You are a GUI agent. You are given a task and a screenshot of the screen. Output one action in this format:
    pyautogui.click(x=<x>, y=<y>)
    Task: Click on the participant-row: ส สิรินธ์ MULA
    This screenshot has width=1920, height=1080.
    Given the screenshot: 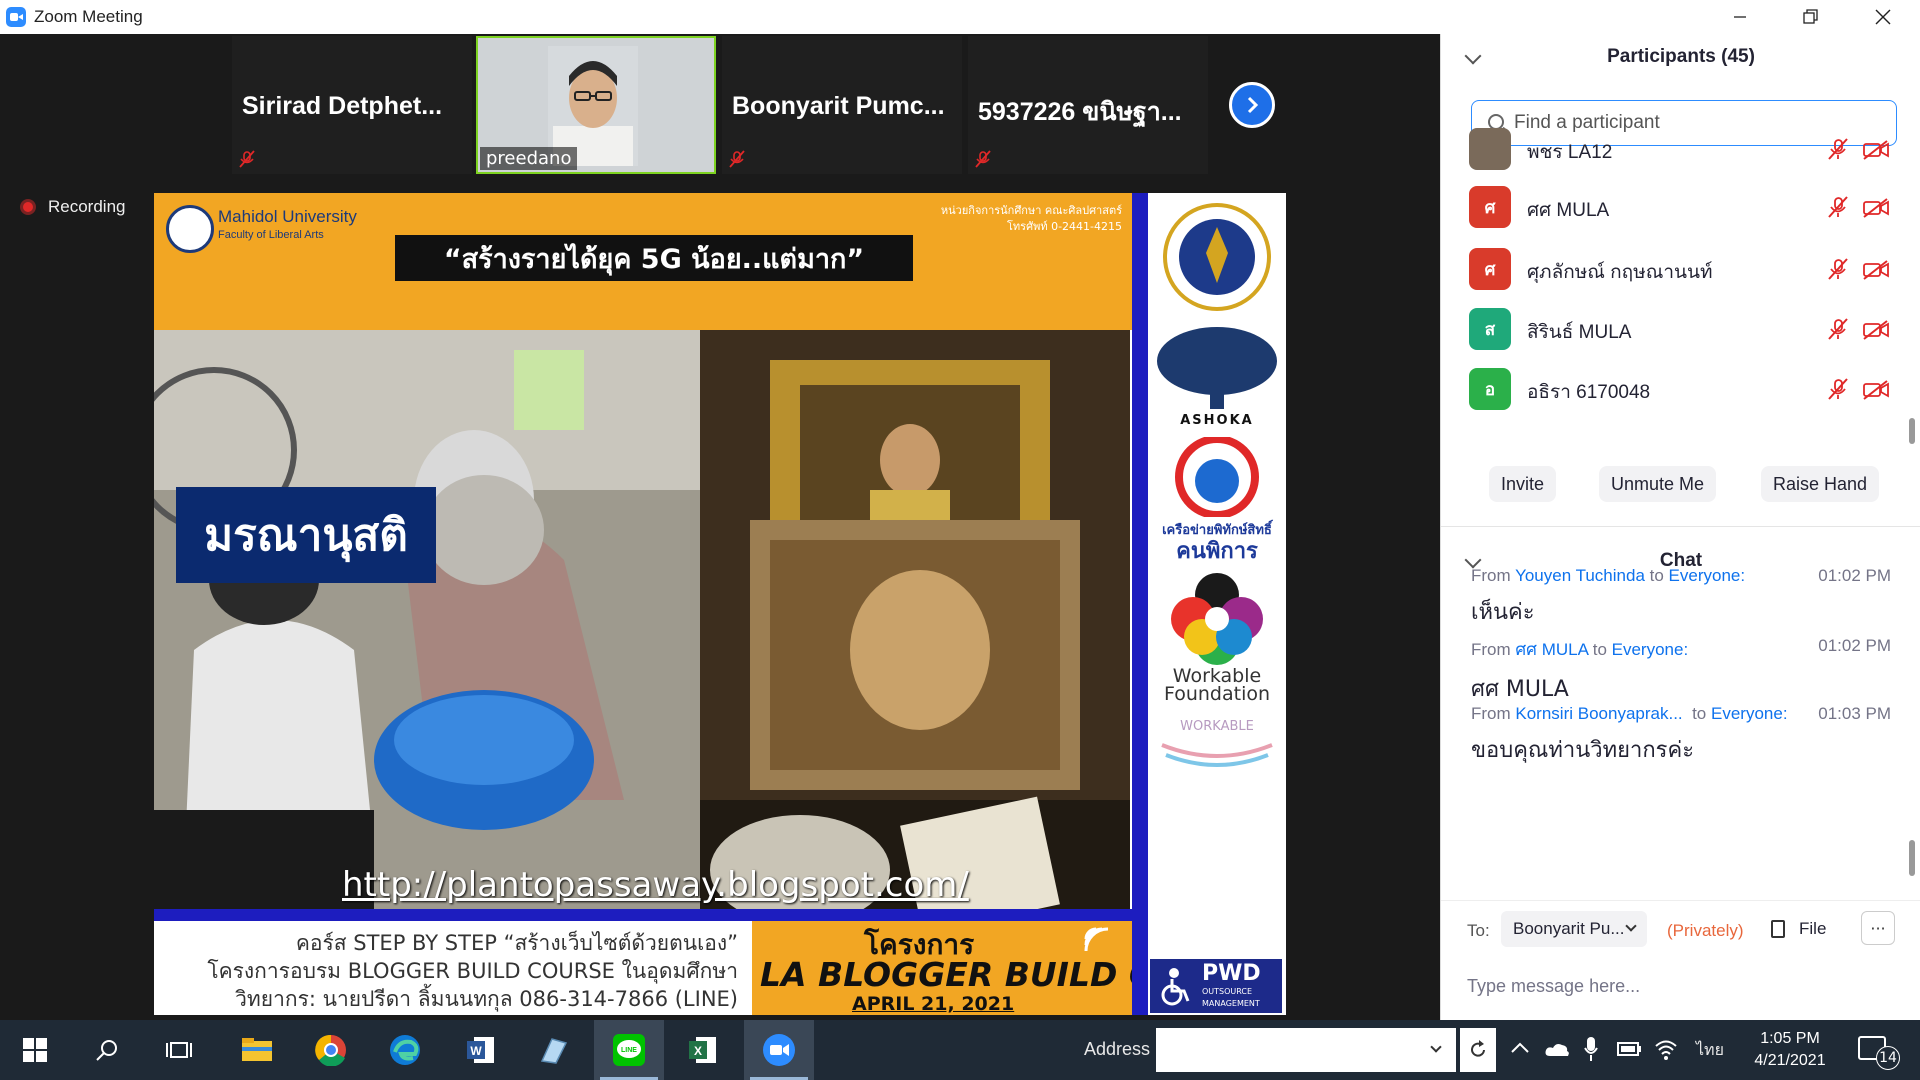 What is the action you would take?
    pyautogui.click(x=1676, y=329)
    